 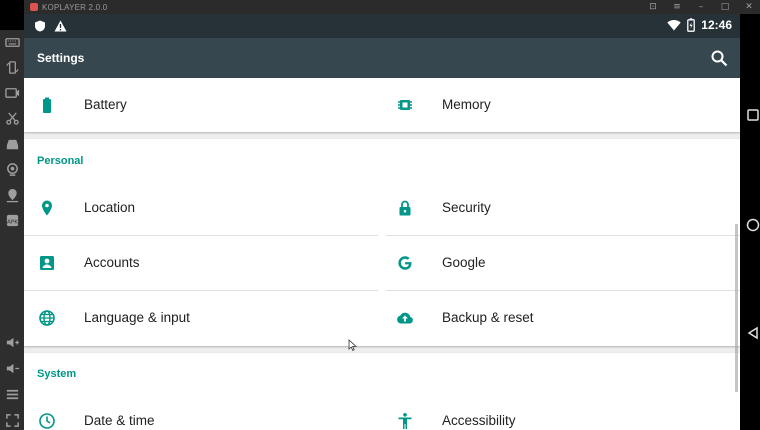 What do you see at coordinates (736, 308) in the screenshot?
I see `scrollbar` at bounding box center [736, 308].